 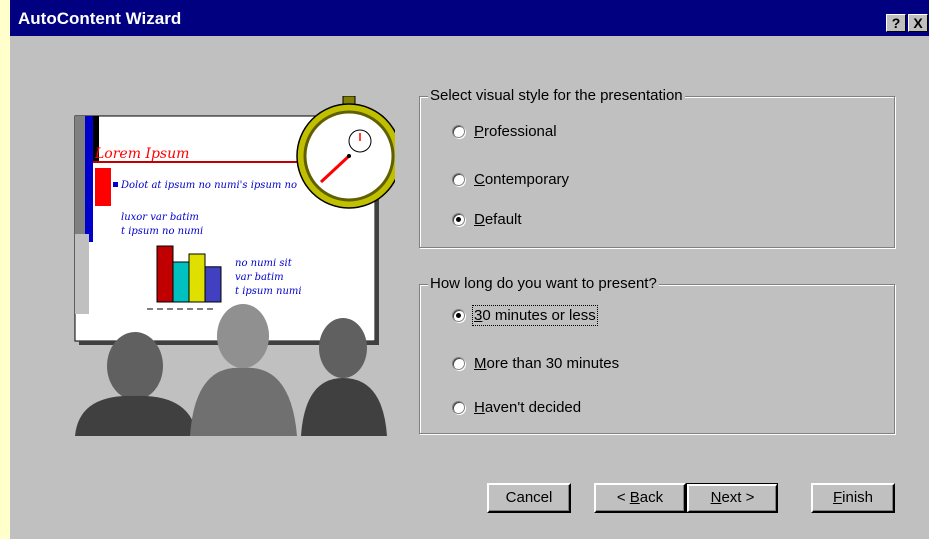 I want to click on radio-dot-30-minutes, so click(x=458, y=315).